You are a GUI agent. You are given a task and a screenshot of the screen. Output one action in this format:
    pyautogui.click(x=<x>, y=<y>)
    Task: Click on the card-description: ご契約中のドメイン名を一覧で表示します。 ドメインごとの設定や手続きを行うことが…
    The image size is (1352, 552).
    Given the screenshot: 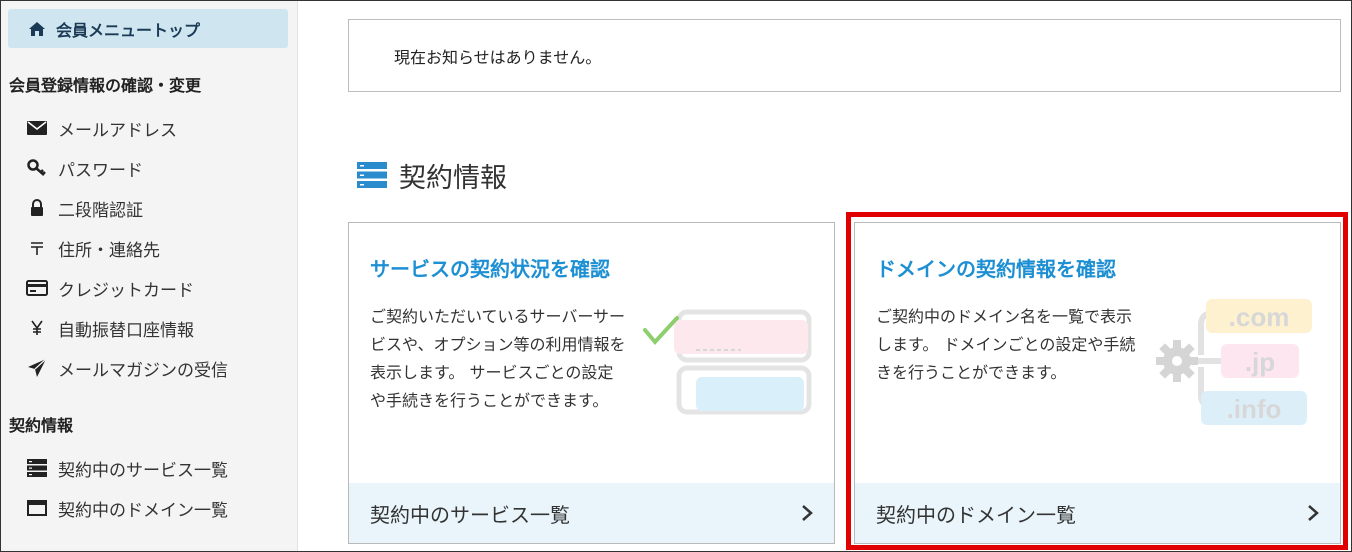 What is the action you would take?
    pyautogui.click(x=1006, y=344)
    